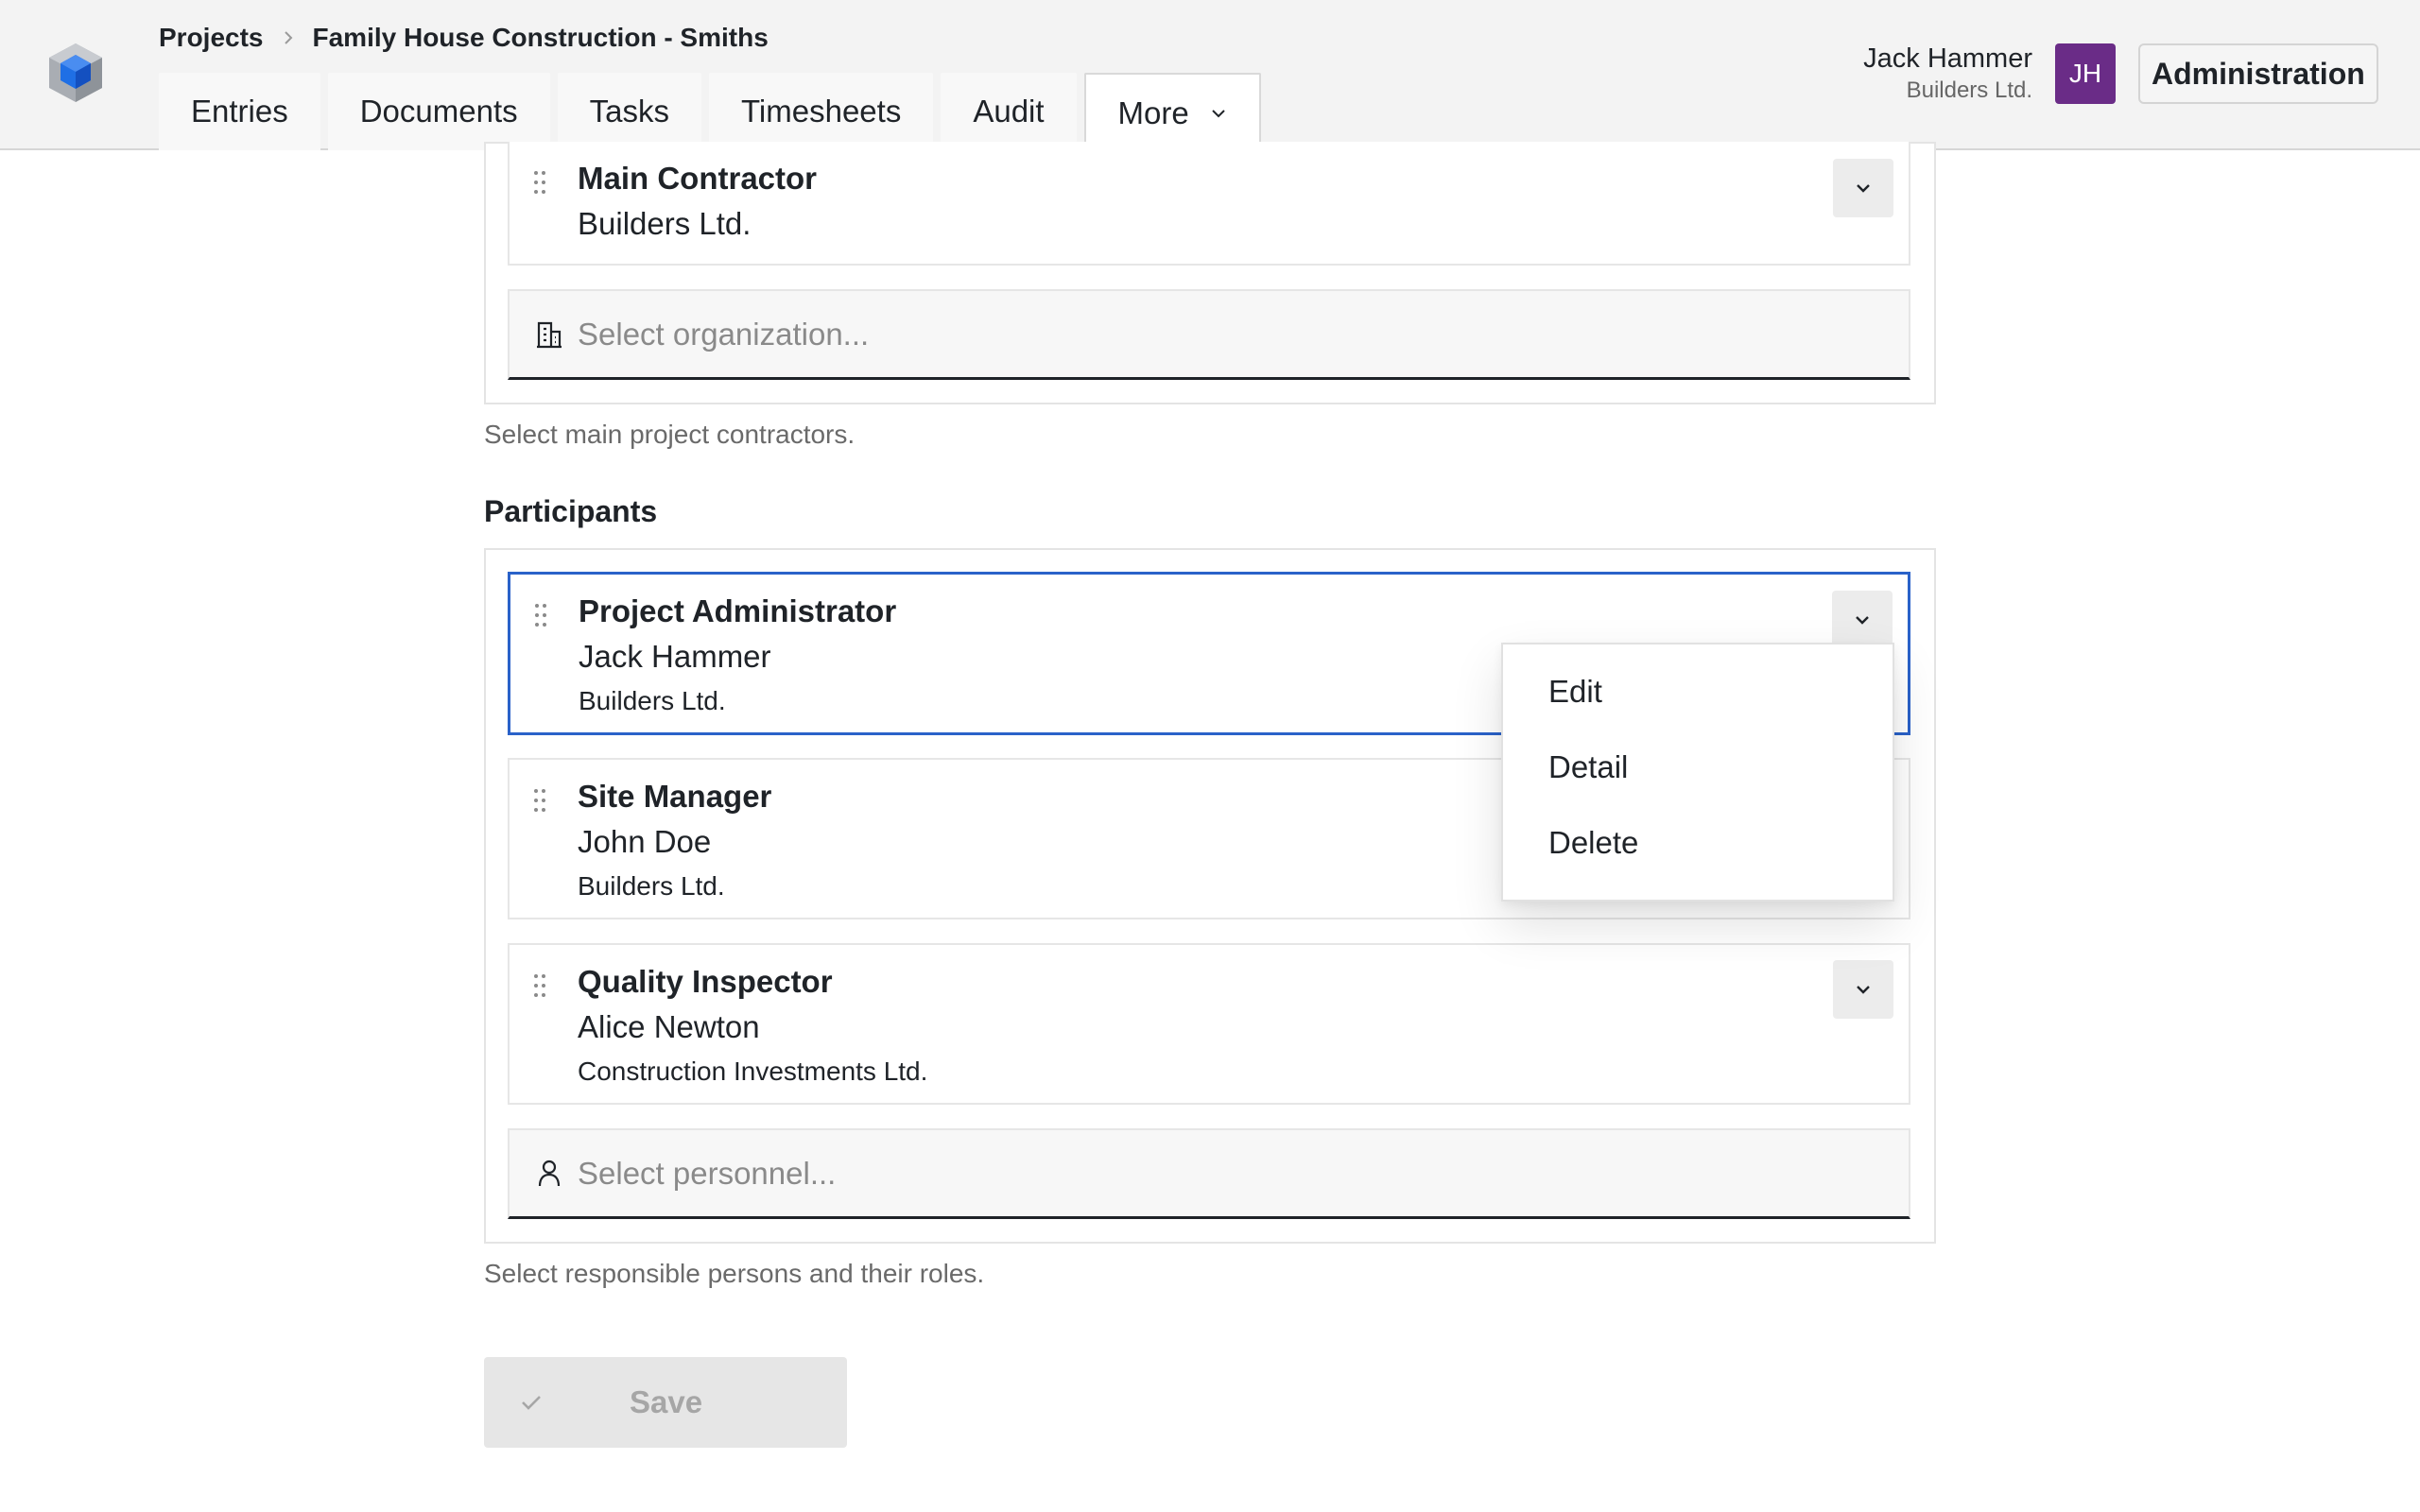 The width and height of the screenshot is (2420, 1512). I want to click on breadcrumb-projects-link: Projects, so click(211, 38).